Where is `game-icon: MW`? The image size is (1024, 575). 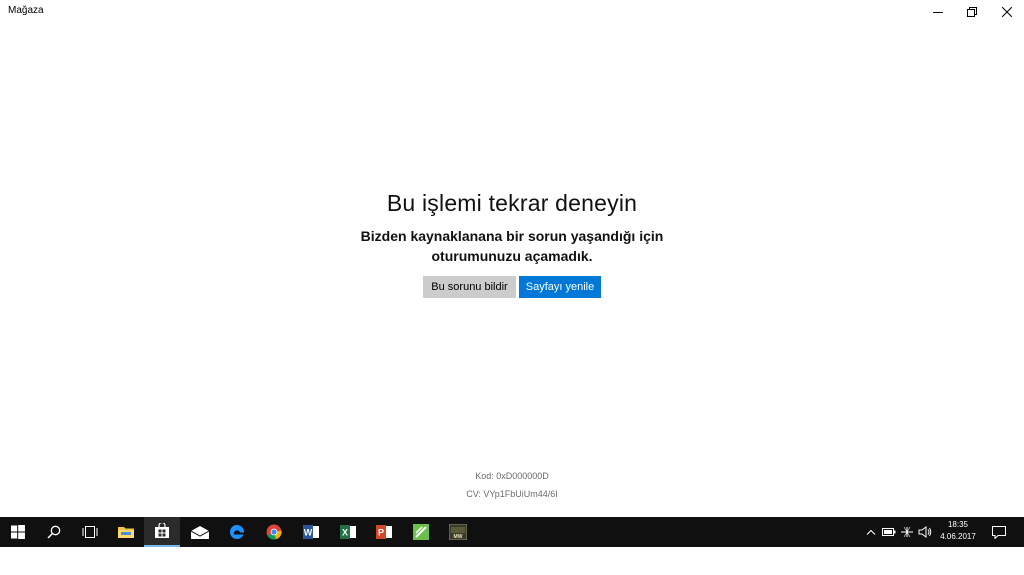 game-icon: MW is located at coordinates (458, 532).